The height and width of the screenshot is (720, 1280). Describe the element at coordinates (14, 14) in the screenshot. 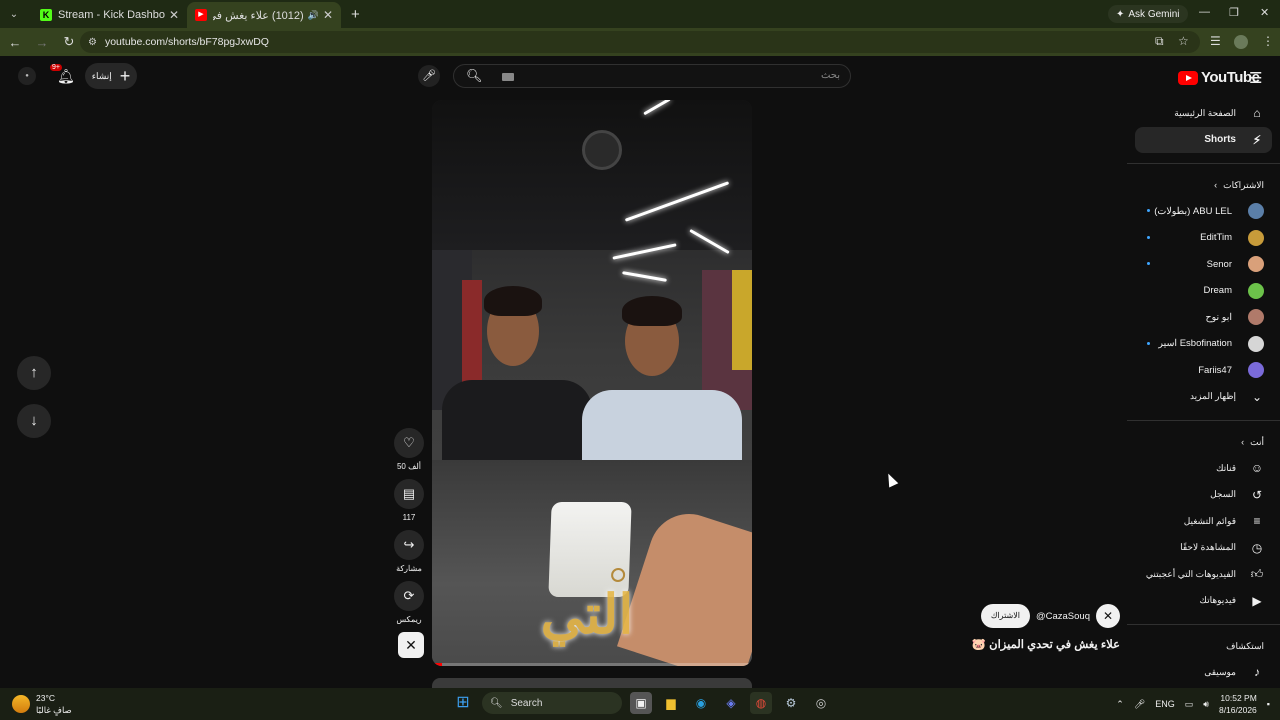

I see `tab-search-dropdown-icon: ⌄` at that location.